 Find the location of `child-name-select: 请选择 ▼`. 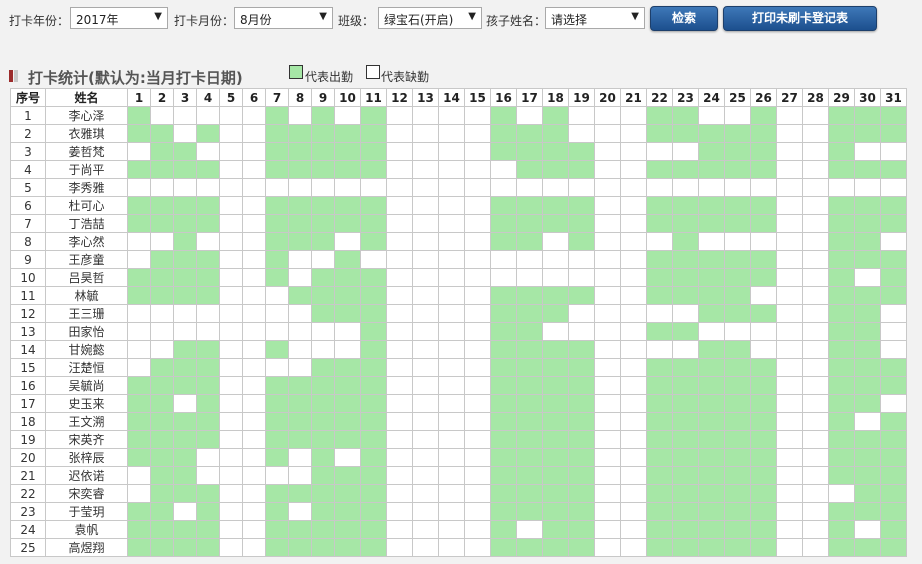

child-name-select: 请选择 ▼ is located at coordinates (595, 18).